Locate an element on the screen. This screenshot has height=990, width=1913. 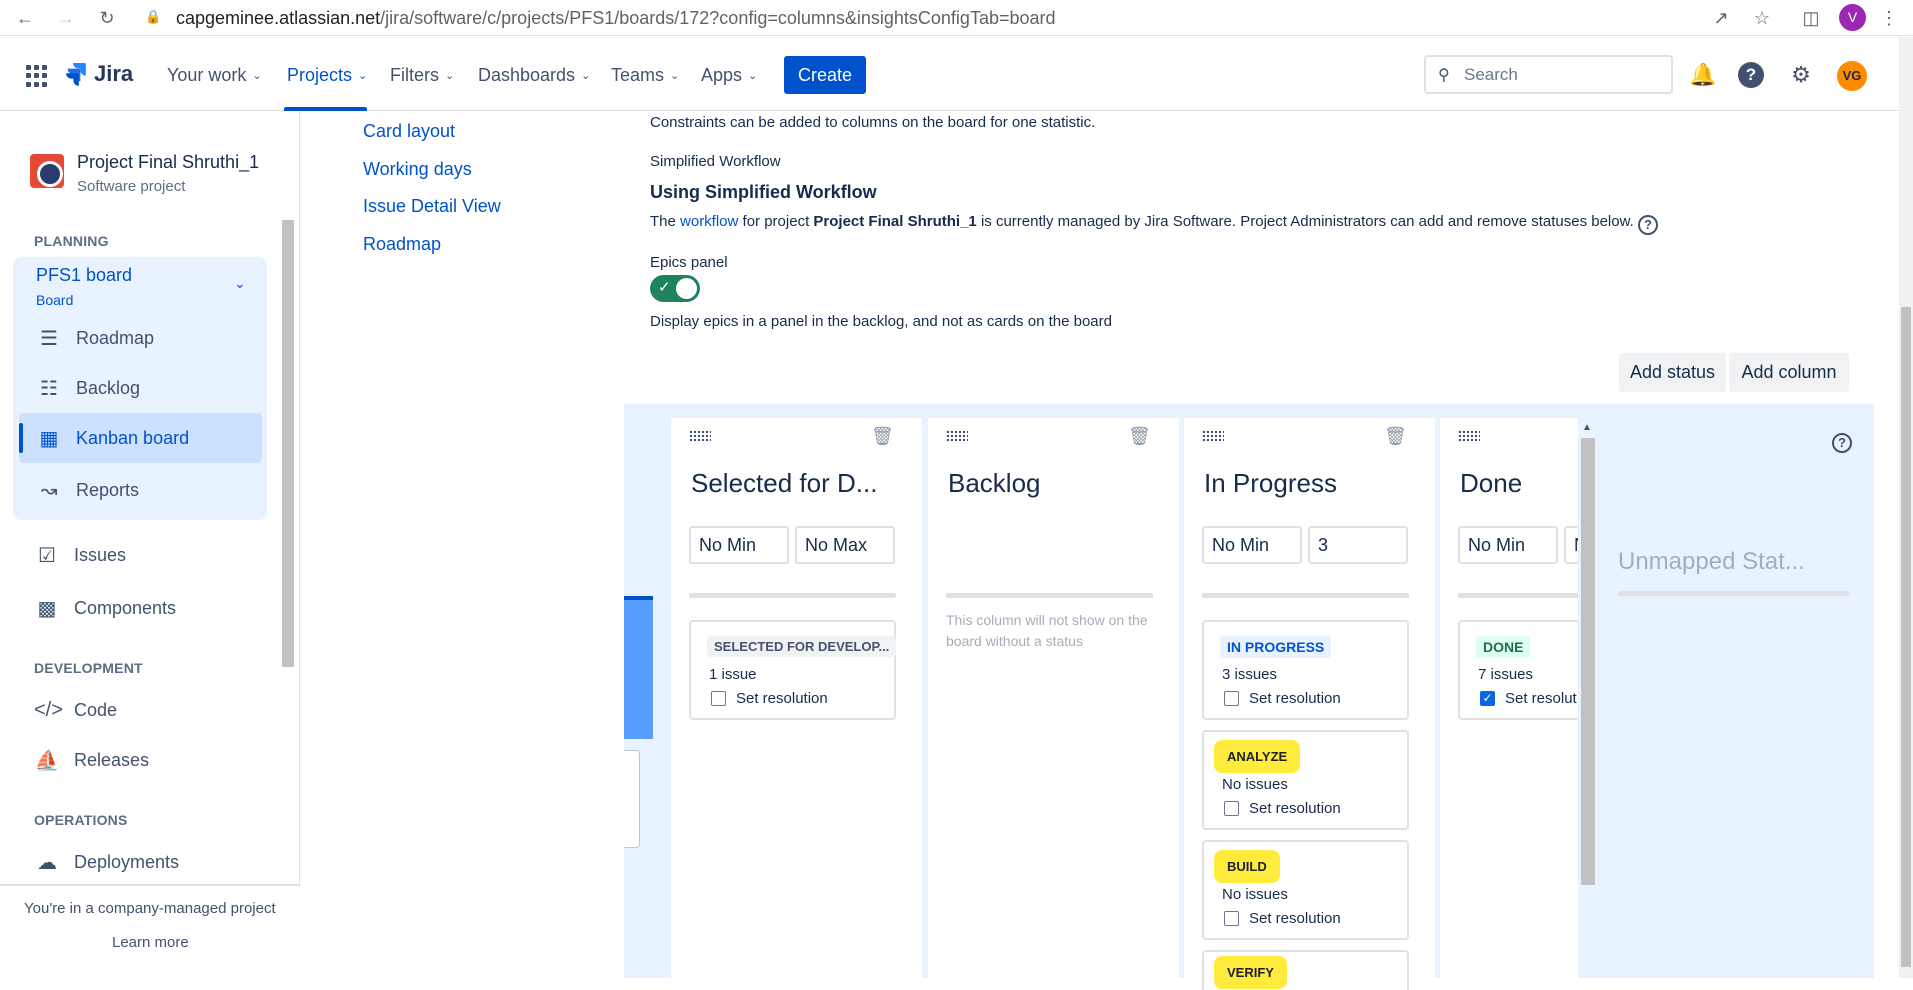
reload-icon: ↻ is located at coordinates (107, 18).